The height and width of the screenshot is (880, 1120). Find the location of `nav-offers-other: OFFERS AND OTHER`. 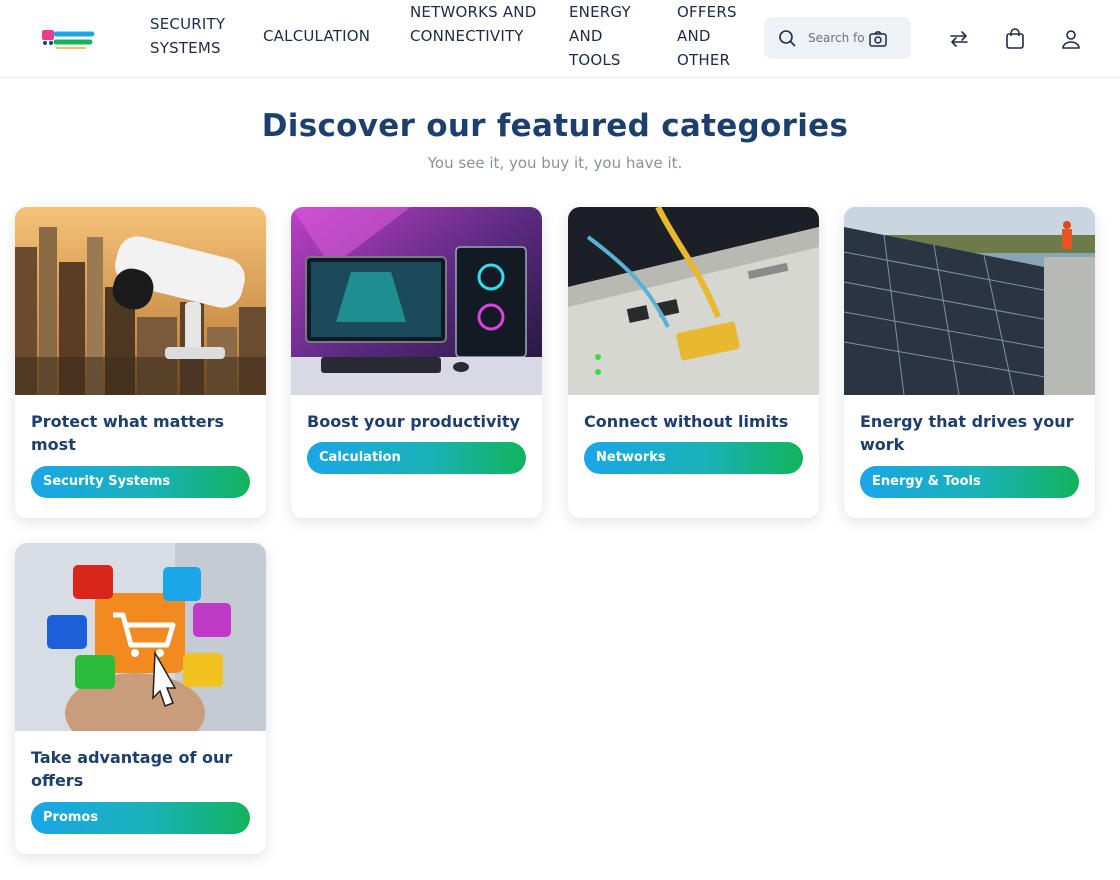

nav-offers-other: OFFERS AND OTHER is located at coordinates (717, 36).